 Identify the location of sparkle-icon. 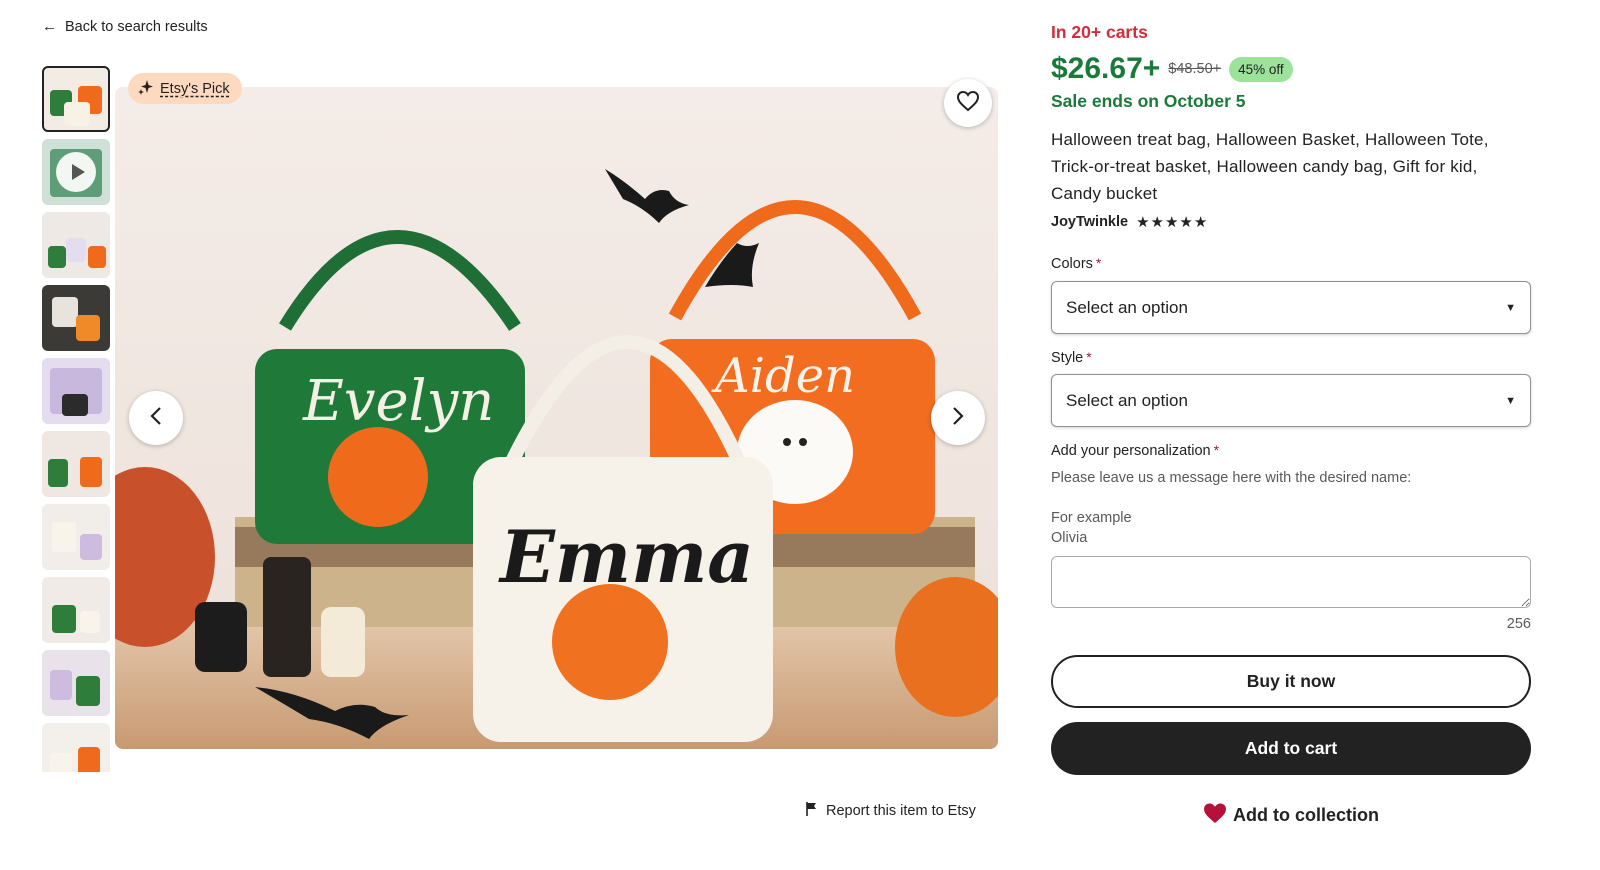
(146, 89).